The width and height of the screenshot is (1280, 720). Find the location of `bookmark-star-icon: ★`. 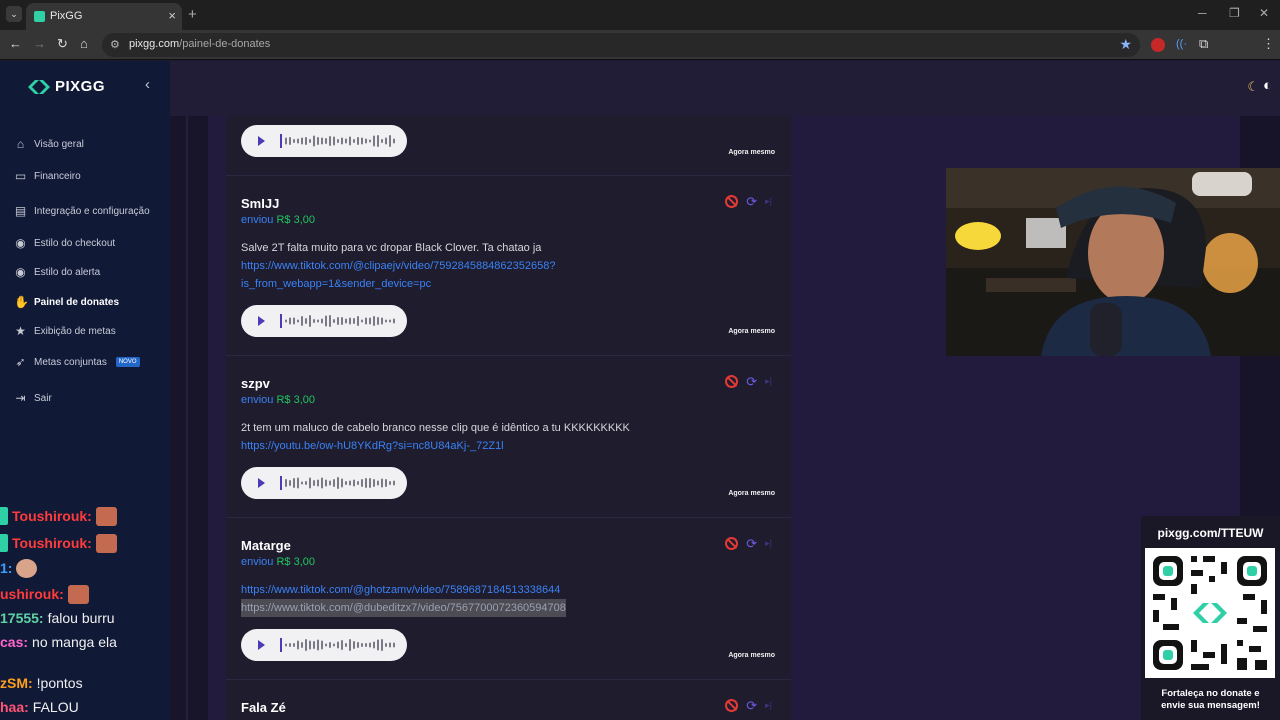

bookmark-star-icon: ★ is located at coordinates (1125, 44).